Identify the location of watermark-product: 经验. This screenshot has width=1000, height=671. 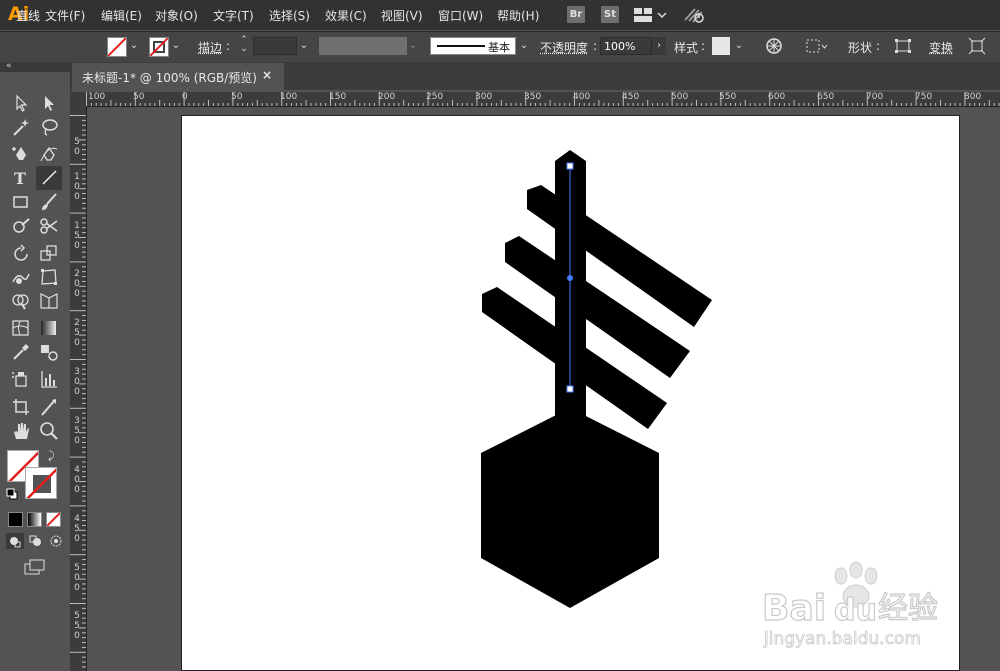
(908, 608).